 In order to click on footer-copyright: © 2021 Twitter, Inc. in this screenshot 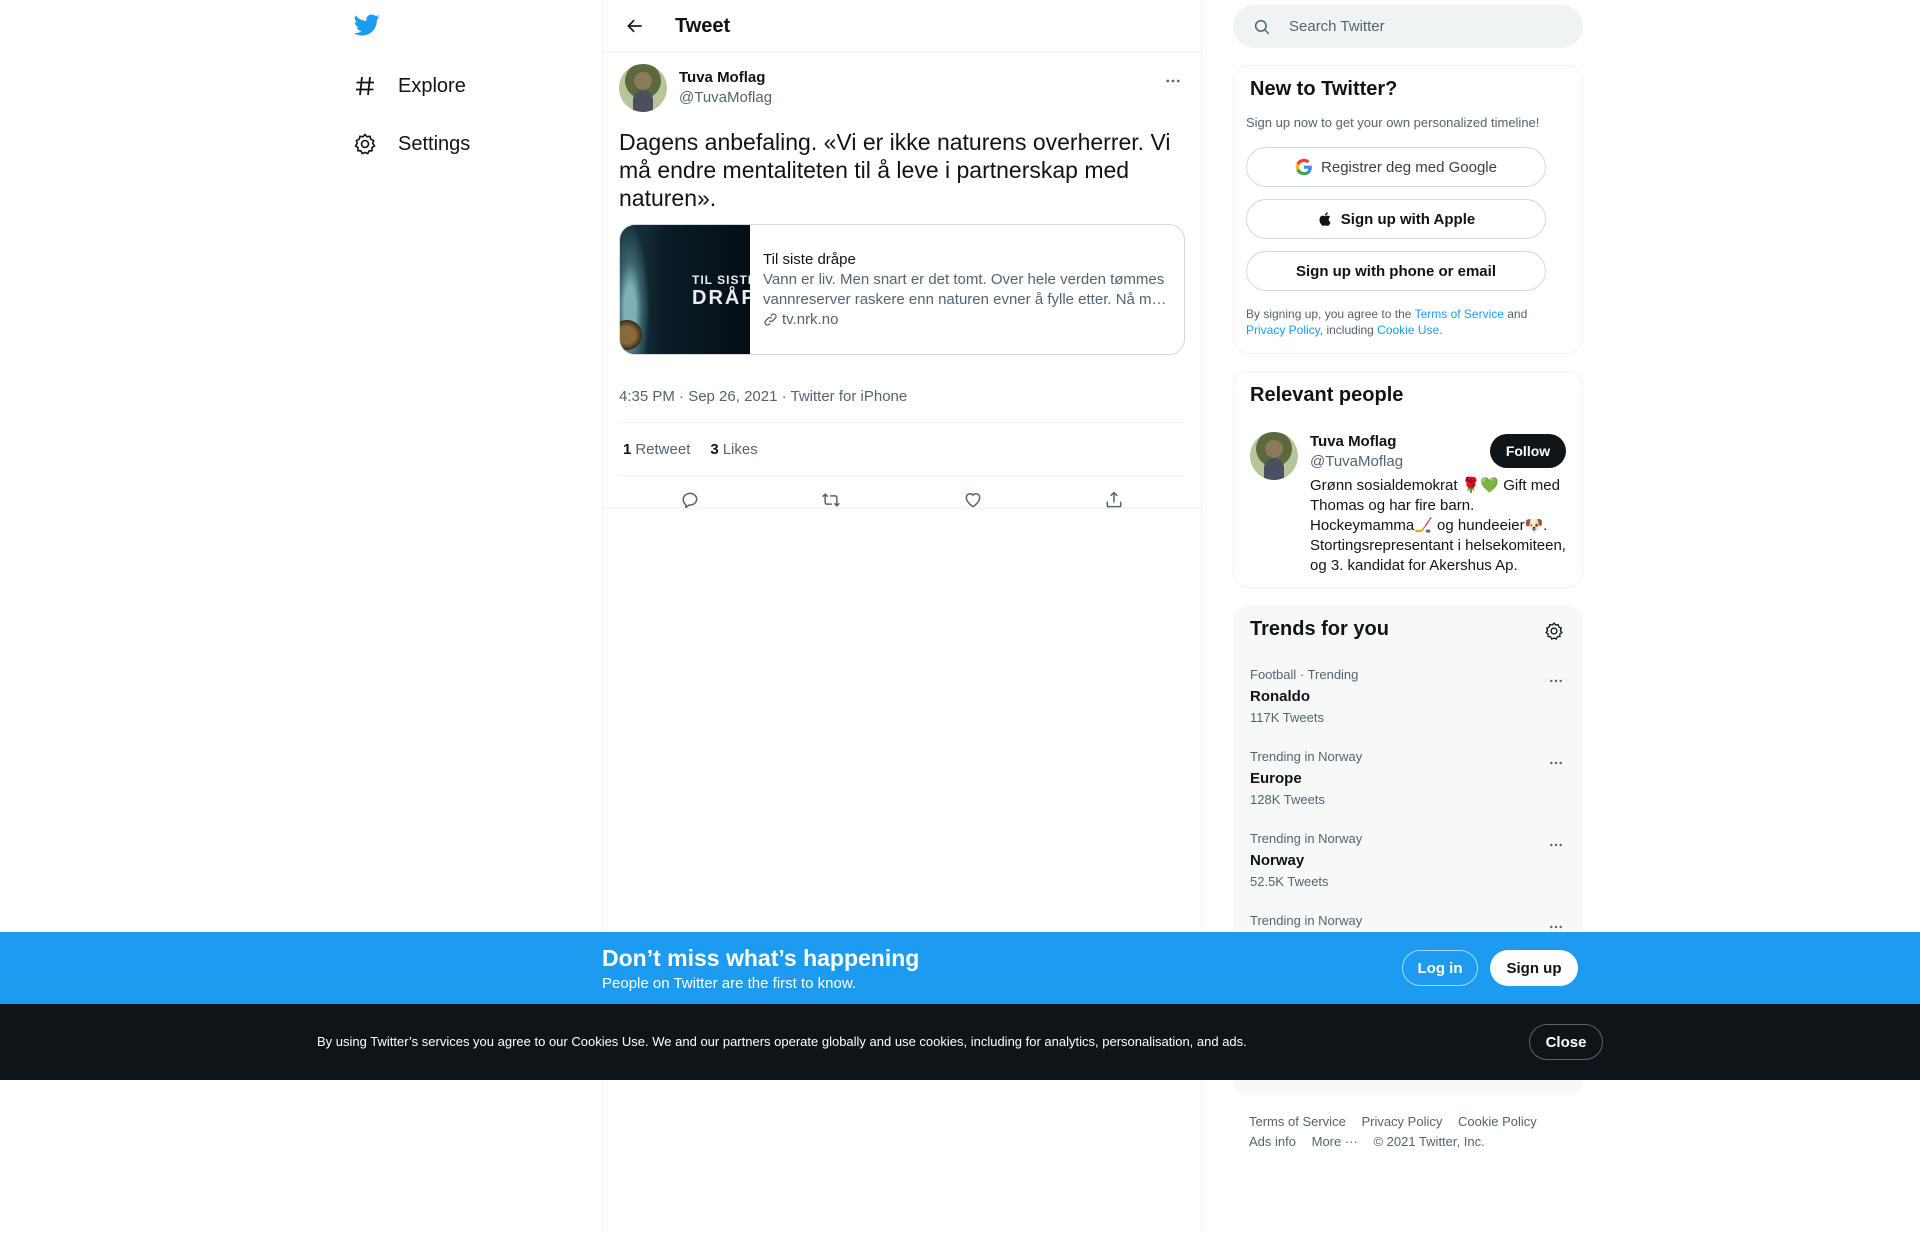, I will do `click(1429, 1141)`.